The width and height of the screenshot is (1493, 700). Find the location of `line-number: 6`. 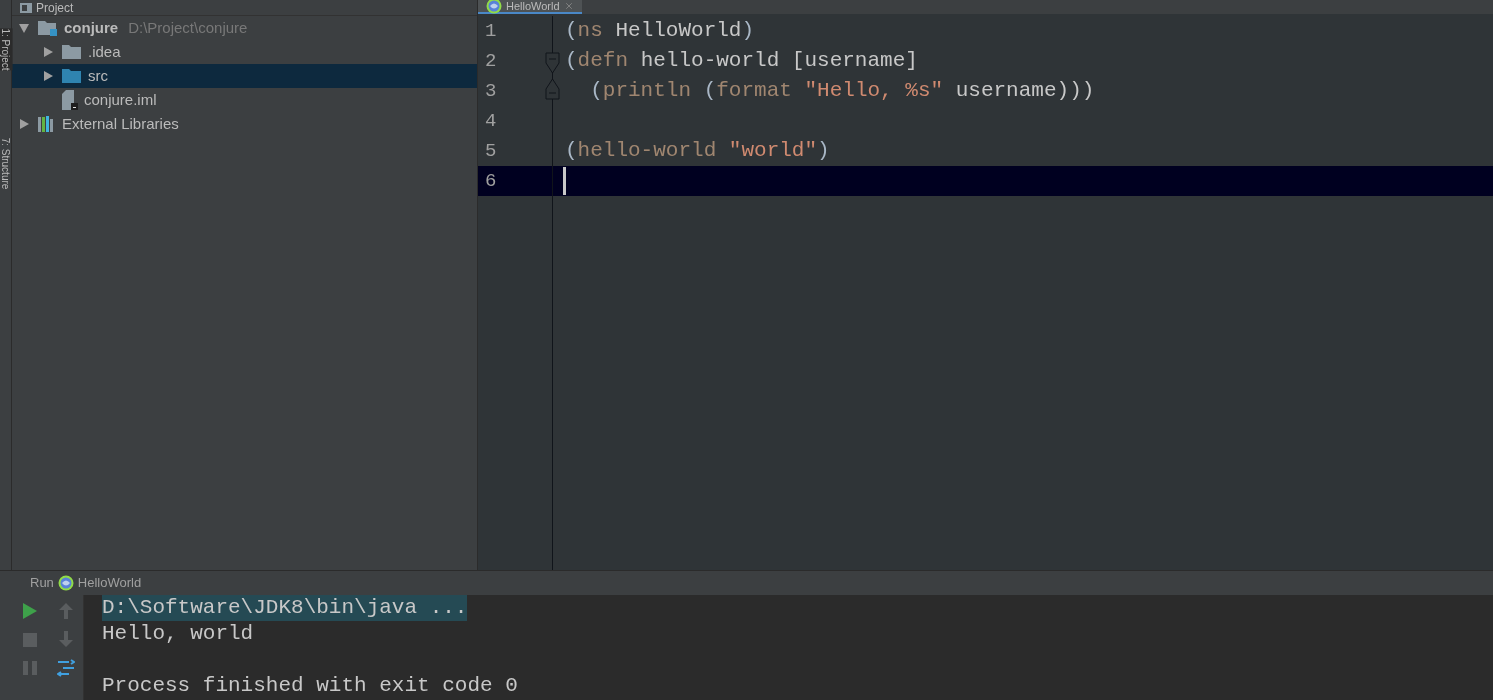

line-number: 6 is located at coordinates (515, 181).